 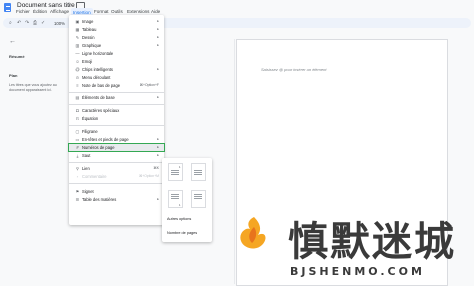 What do you see at coordinates (253, 233) in the screenshot?
I see `watermark-logo-icon` at bounding box center [253, 233].